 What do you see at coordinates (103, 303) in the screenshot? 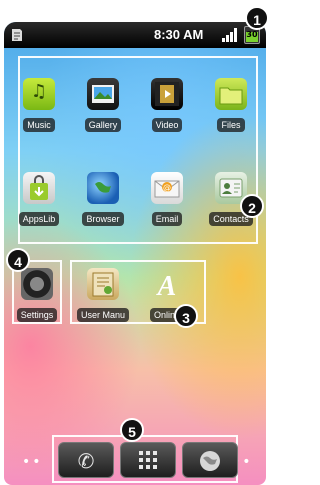
I see `app-user-manual: User Manu` at bounding box center [103, 303].